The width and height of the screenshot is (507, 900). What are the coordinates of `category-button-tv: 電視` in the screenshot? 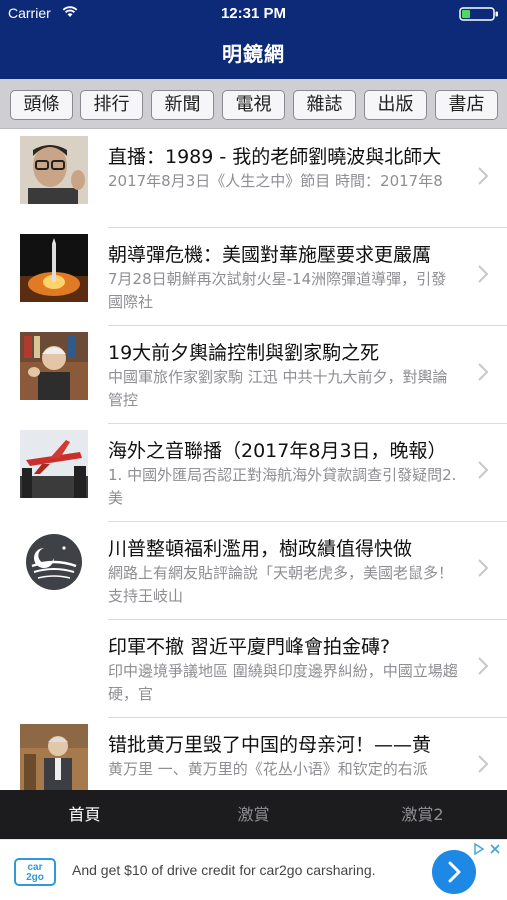 It's located at (253, 105).